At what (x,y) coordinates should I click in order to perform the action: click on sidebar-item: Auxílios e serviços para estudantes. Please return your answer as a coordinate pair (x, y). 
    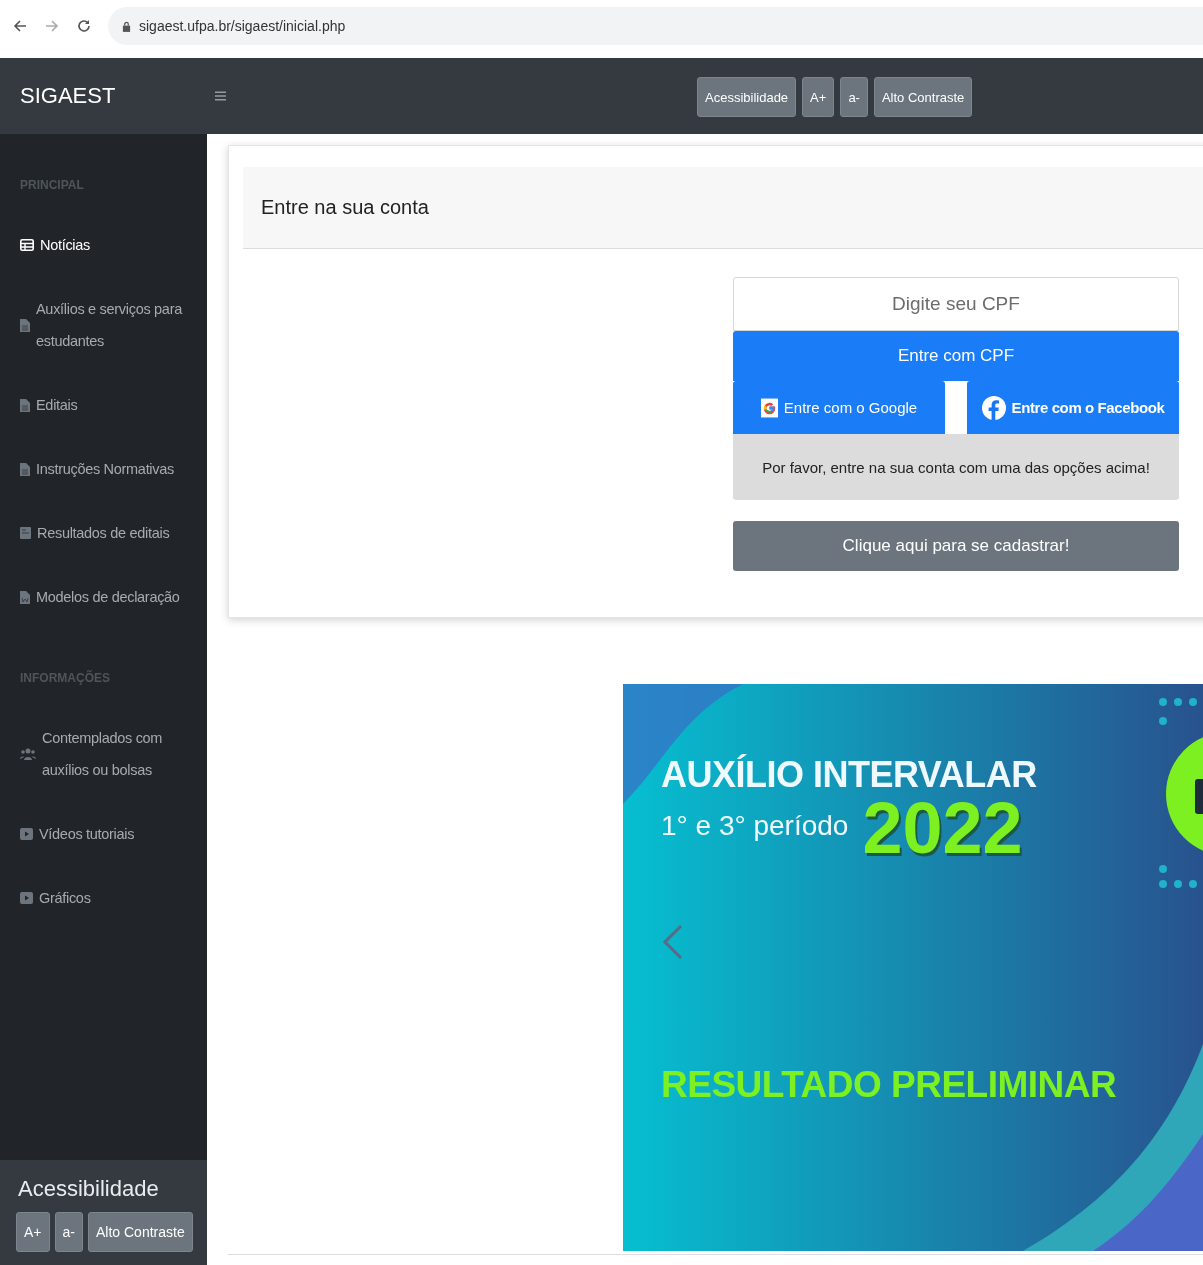
    Looking at the image, I should click on (103, 325).